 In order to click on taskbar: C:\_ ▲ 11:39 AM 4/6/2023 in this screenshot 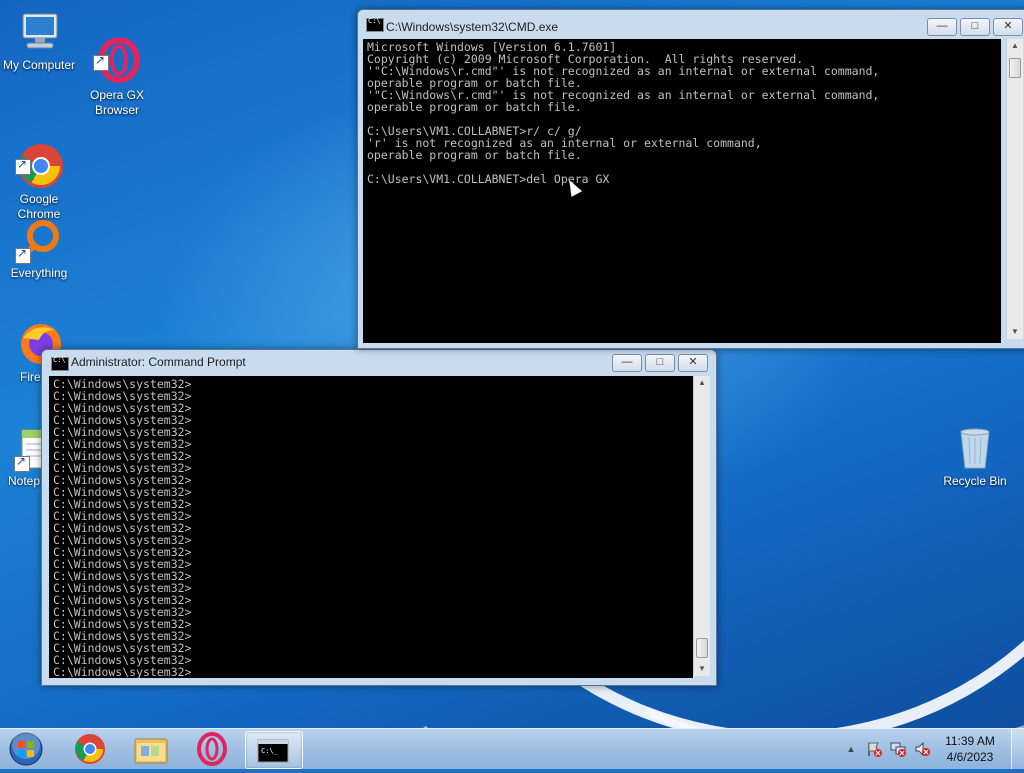, I will do `click(512, 748)`.